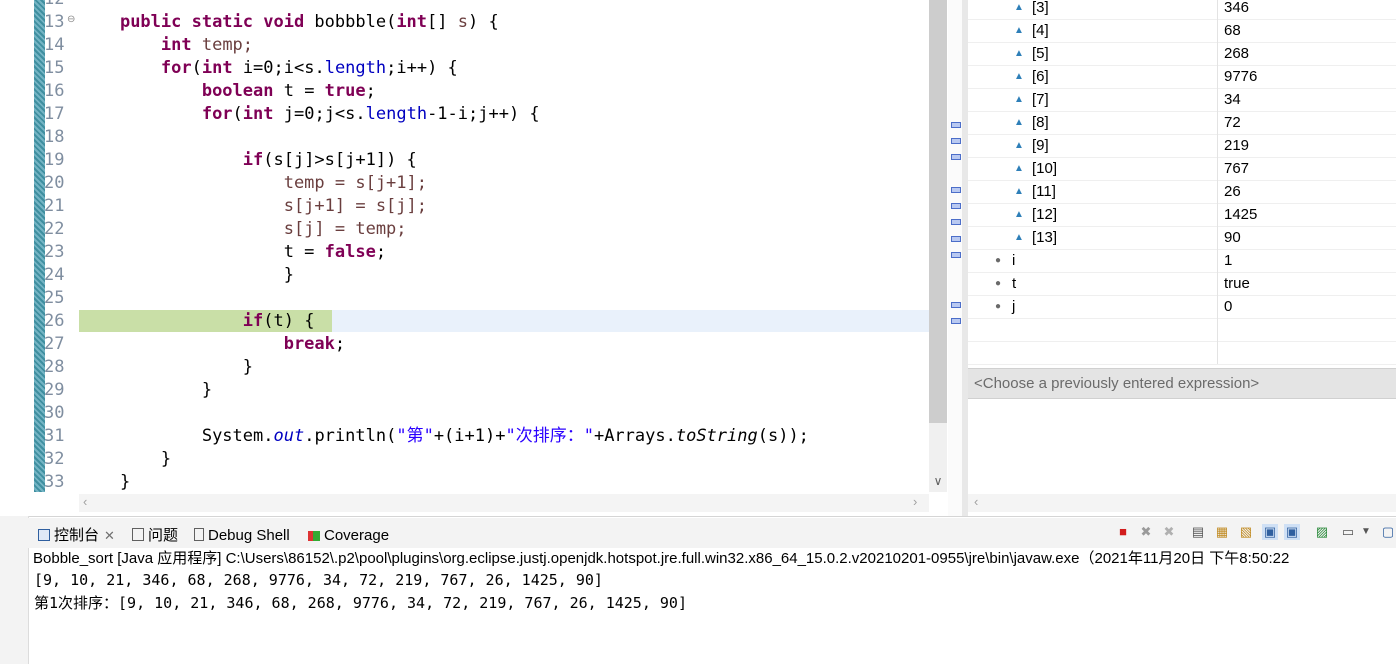 The width and height of the screenshot is (1396, 665). What do you see at coordinates (54, 137) in the screenshot?
I see `line-number: 18` at bounding box center [54, 137].